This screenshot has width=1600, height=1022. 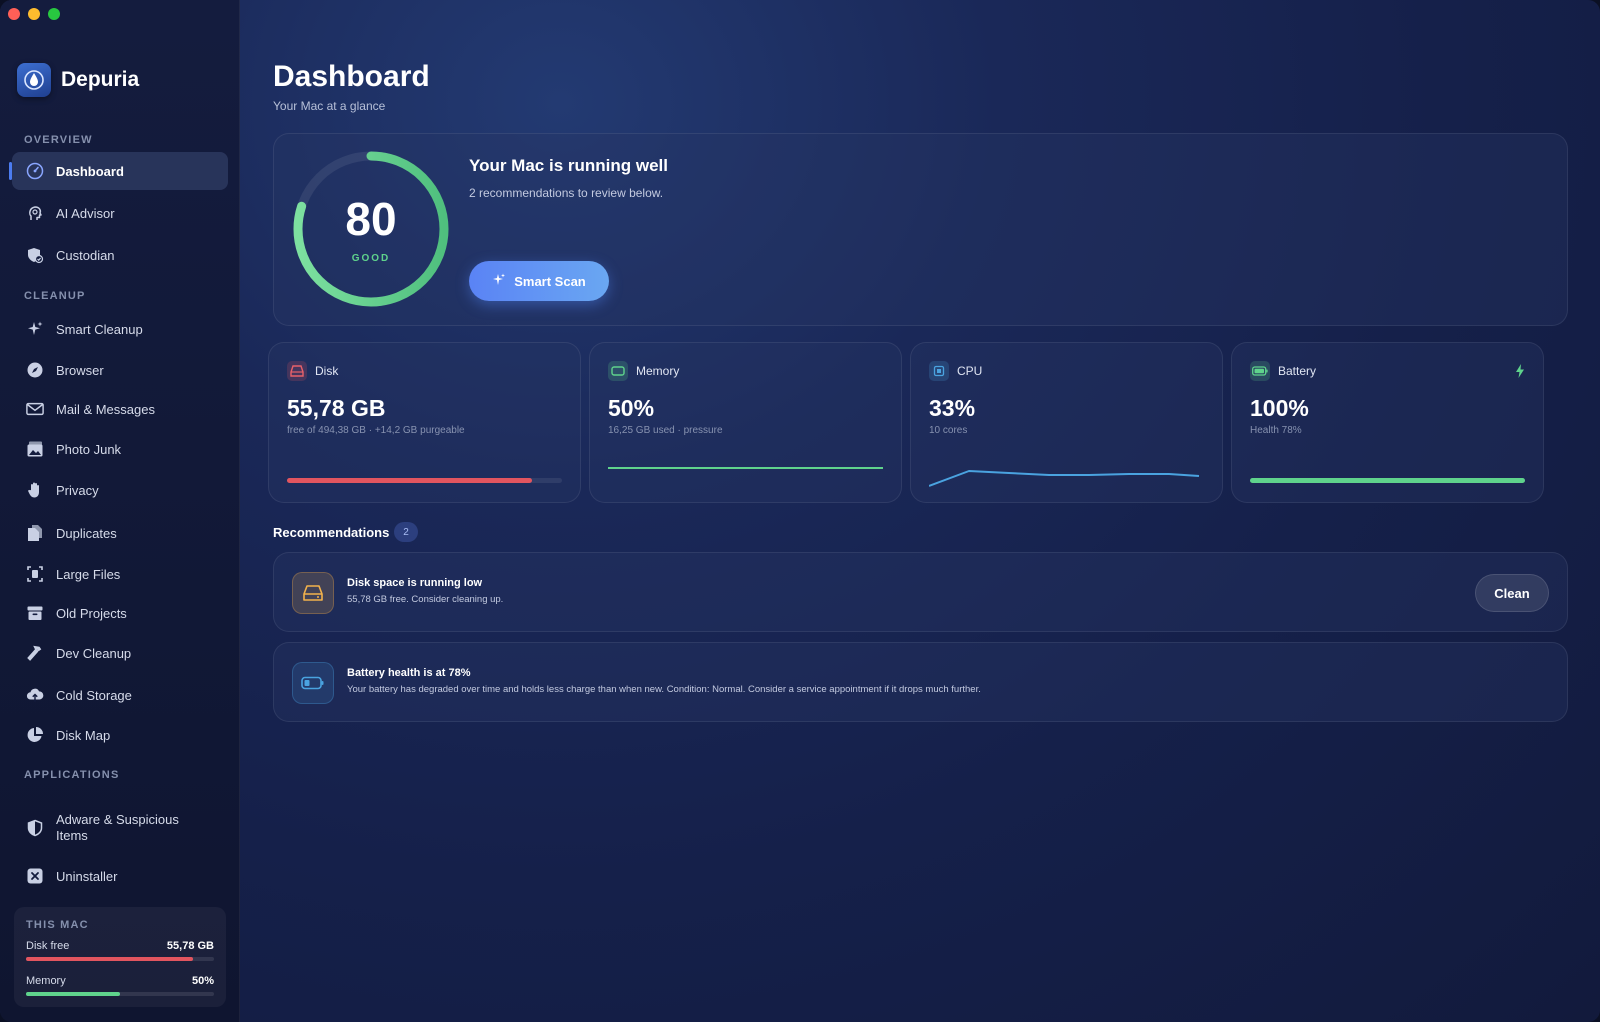 What do you see at coordinates (415, 583) in the screenshot?
I see `recommendation-title: Disk space is running low` at bounding box center [415, 583].